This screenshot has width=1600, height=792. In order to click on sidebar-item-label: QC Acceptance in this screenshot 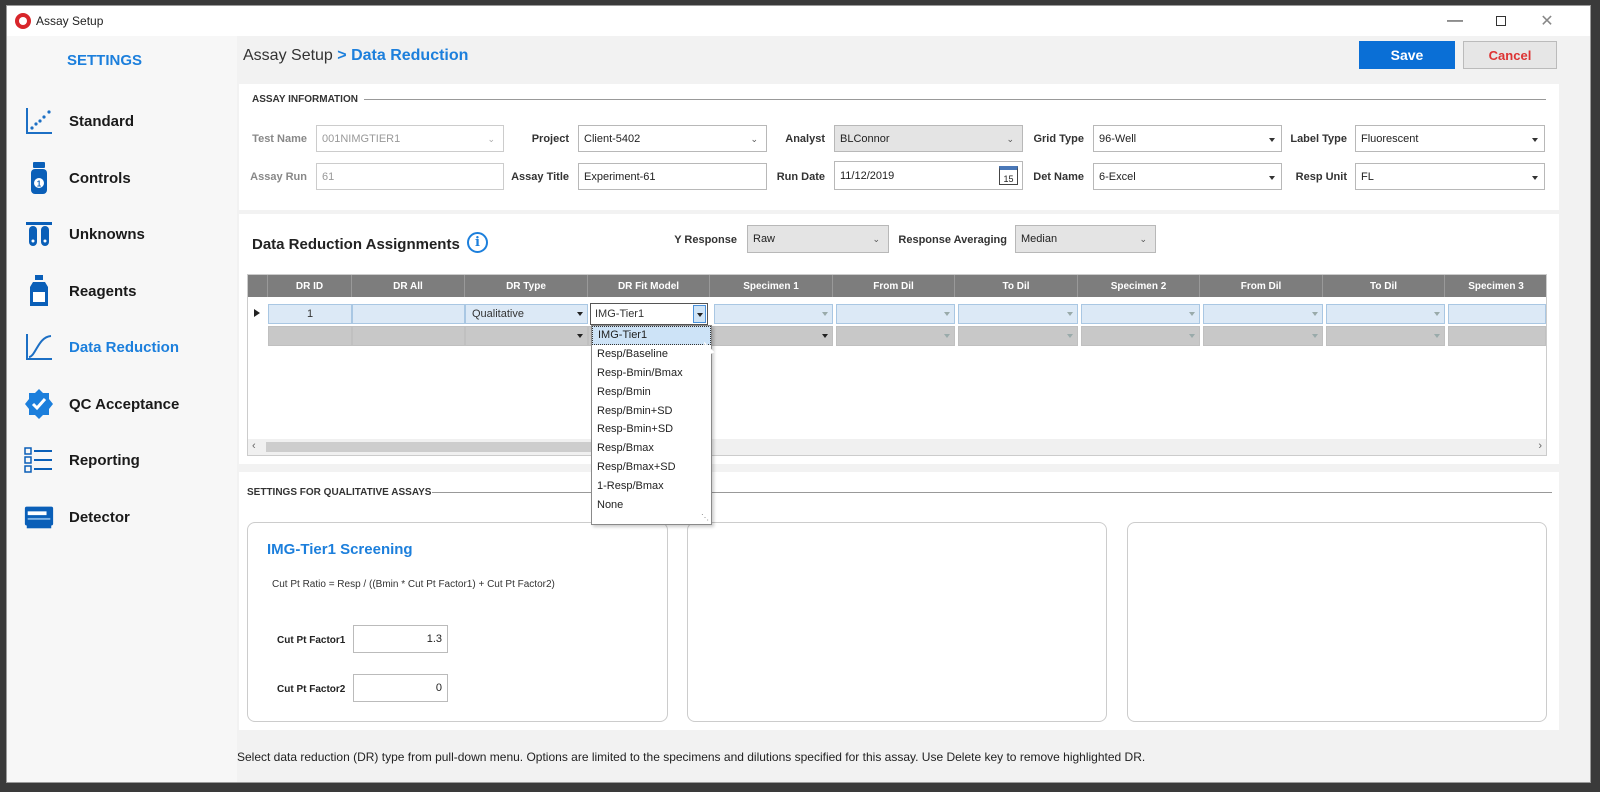, I will do `click(124, 404)`.